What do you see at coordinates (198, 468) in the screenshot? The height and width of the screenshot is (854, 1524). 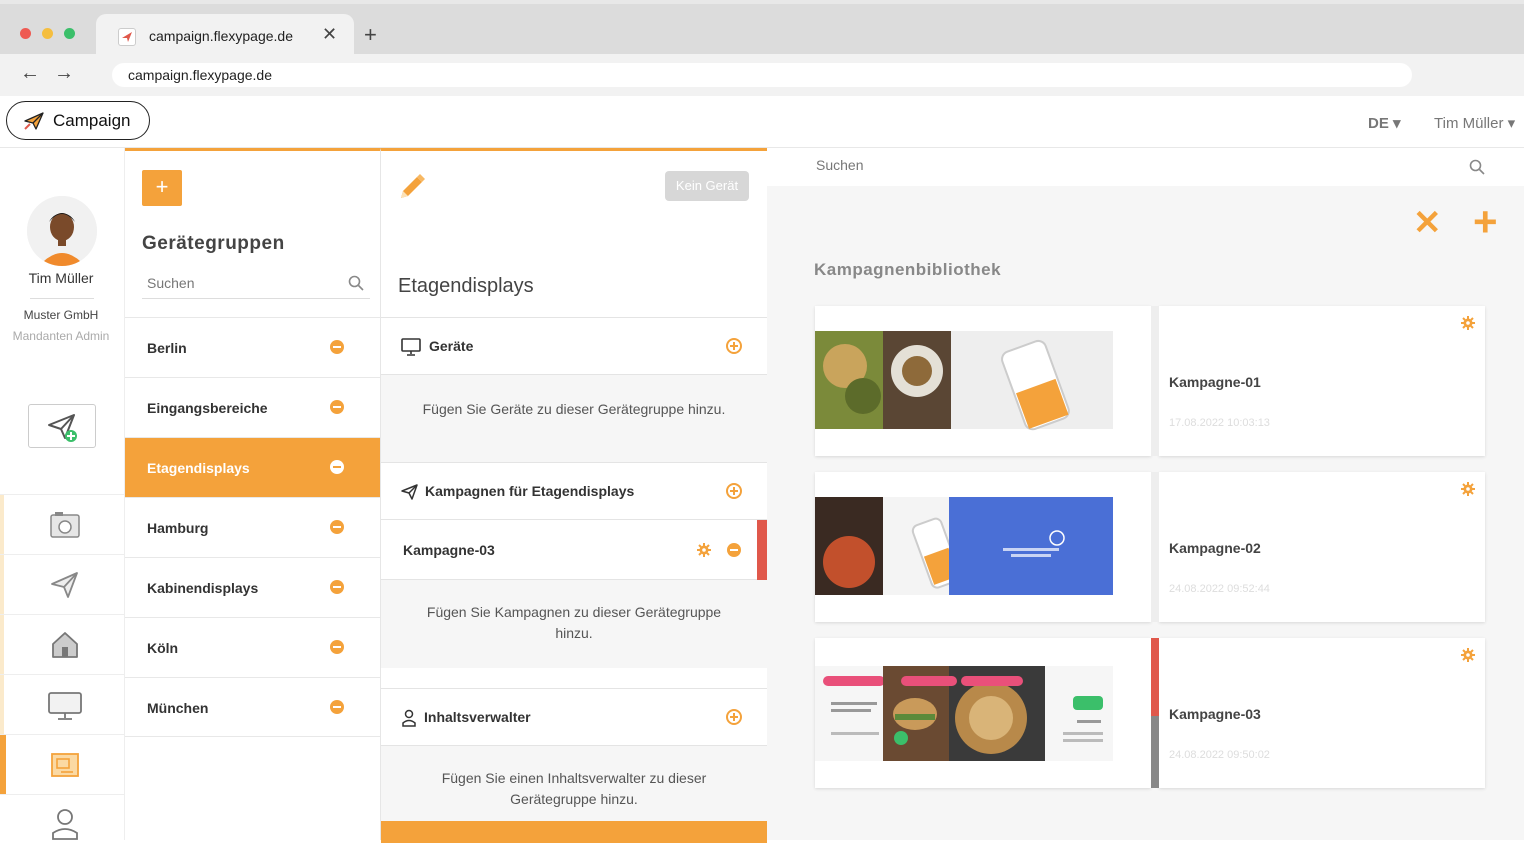 I see `group-label: Etagendisplays` at bounding box center [198, 468].